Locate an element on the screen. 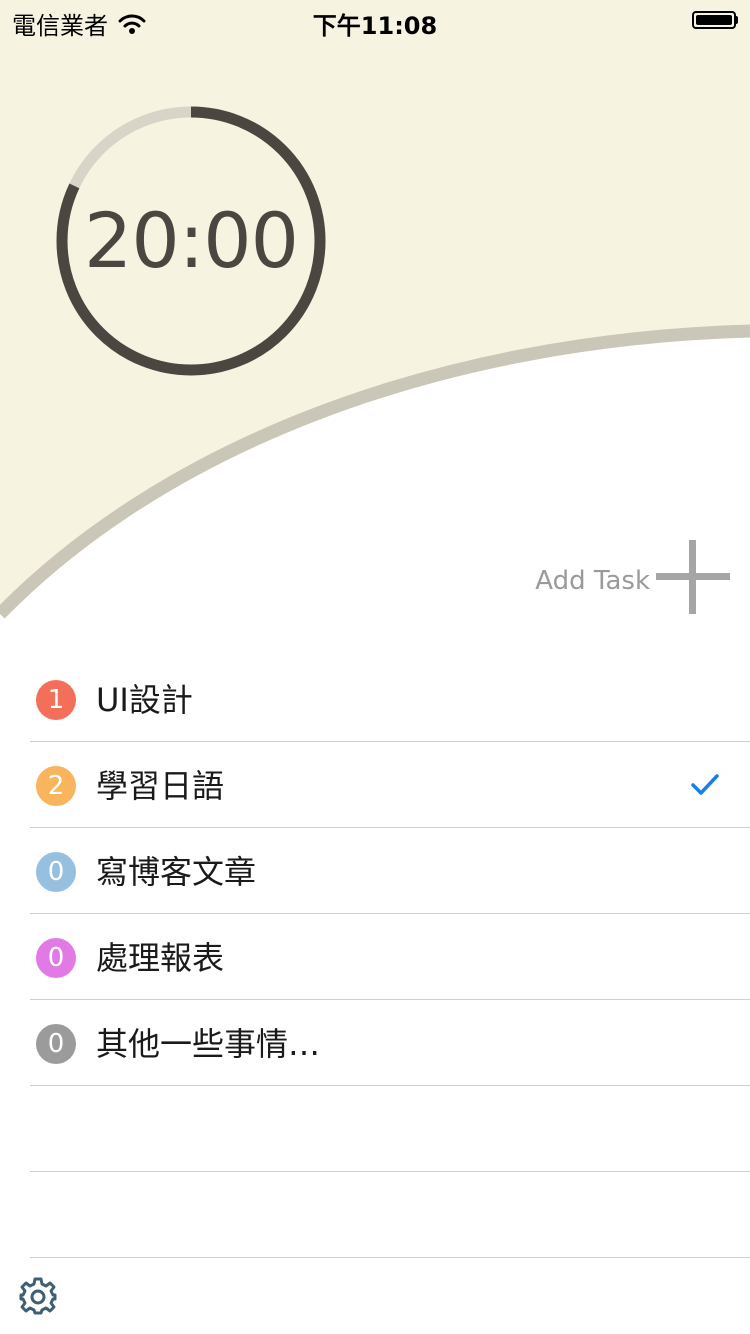 Image resolution: width=750 pixels, height=1334 pixels. task-name: UI設計 is located at coordinates (144, 700).